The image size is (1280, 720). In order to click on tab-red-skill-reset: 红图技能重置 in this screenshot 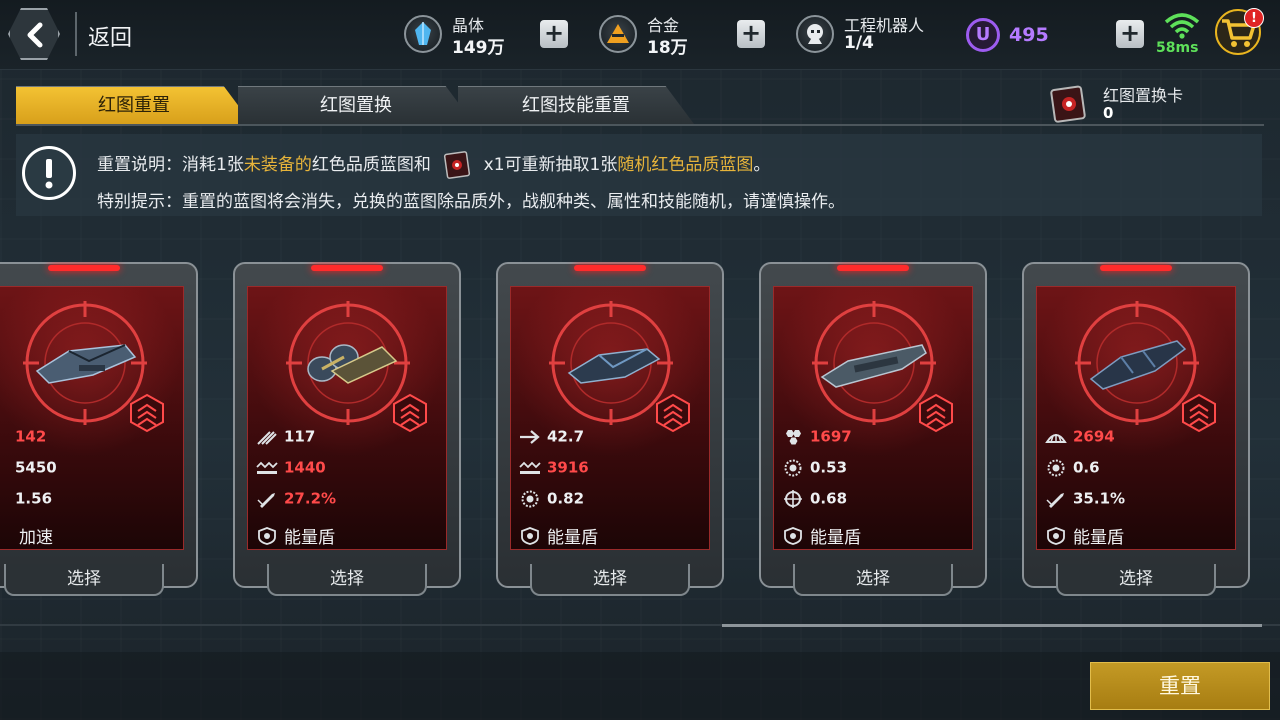, I will do `click(576, 105)`.